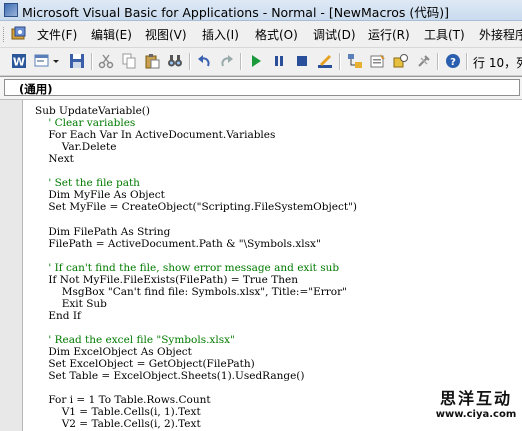 The height and width of the screenshot is (431, 522). Describe the element at coordinates (279, 61) in the screenshot. I see `break-icon` at that location.